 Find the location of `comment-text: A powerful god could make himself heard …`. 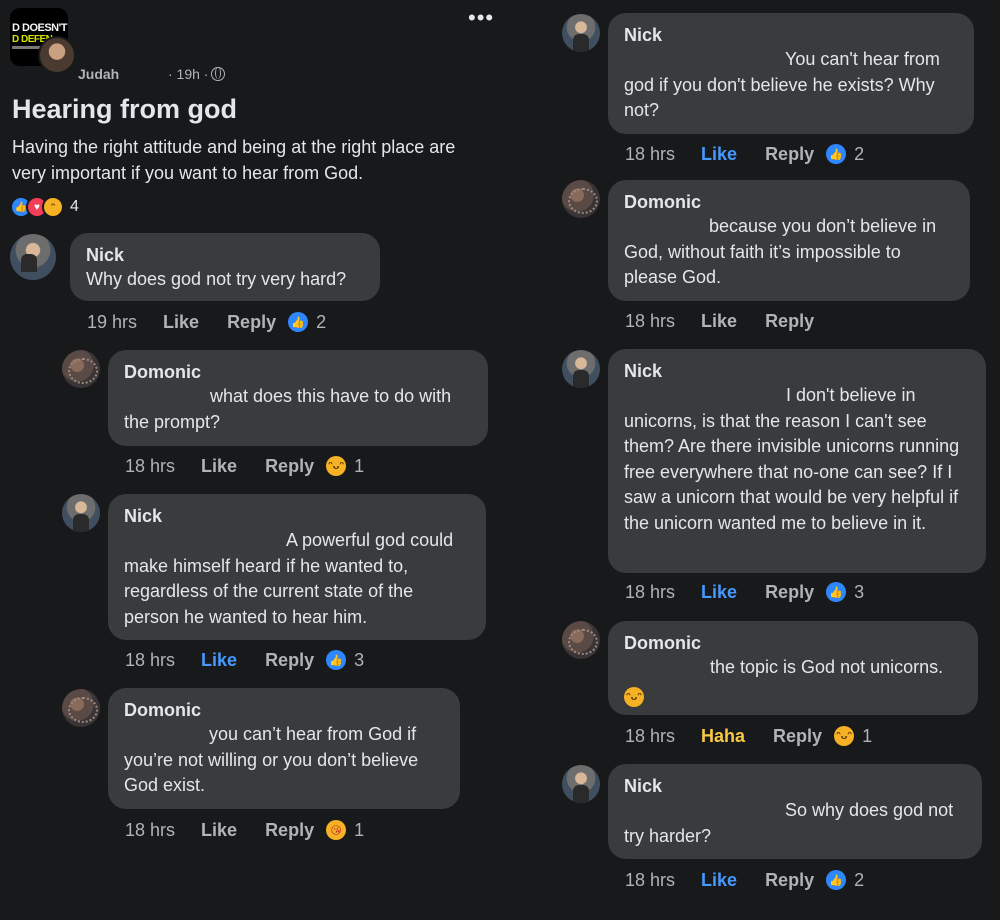

comment-text: A powerful god could make himself heard … is located at coordinates (289, 578).